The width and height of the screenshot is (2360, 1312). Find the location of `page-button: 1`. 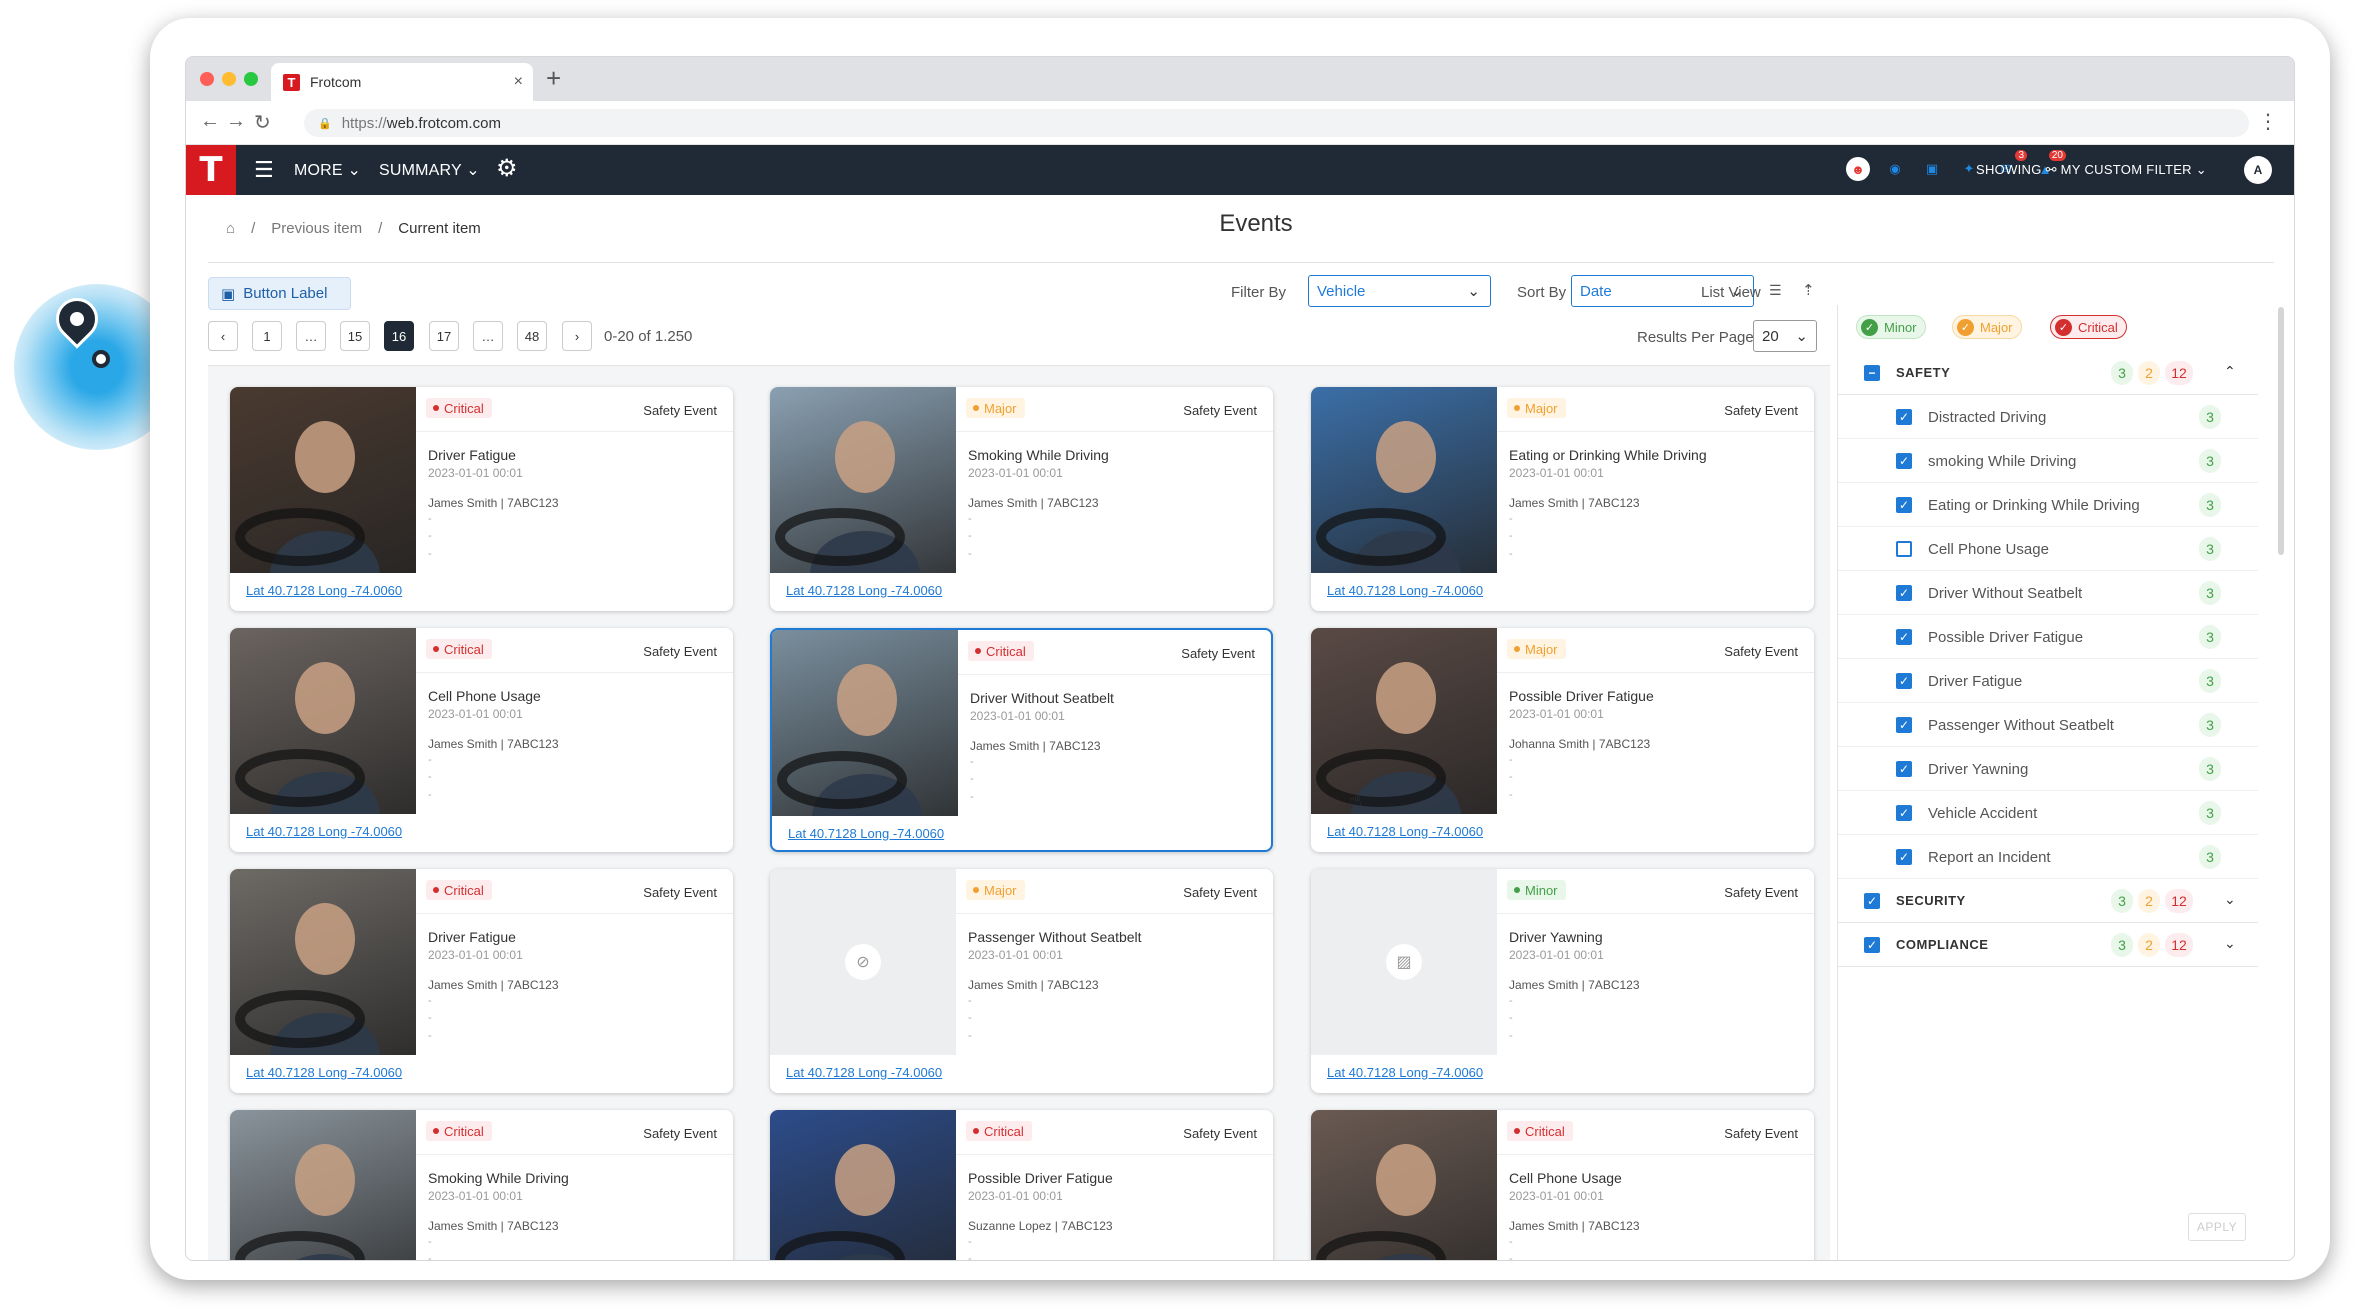

page-button: 1 is located at coordinates (267, 336).